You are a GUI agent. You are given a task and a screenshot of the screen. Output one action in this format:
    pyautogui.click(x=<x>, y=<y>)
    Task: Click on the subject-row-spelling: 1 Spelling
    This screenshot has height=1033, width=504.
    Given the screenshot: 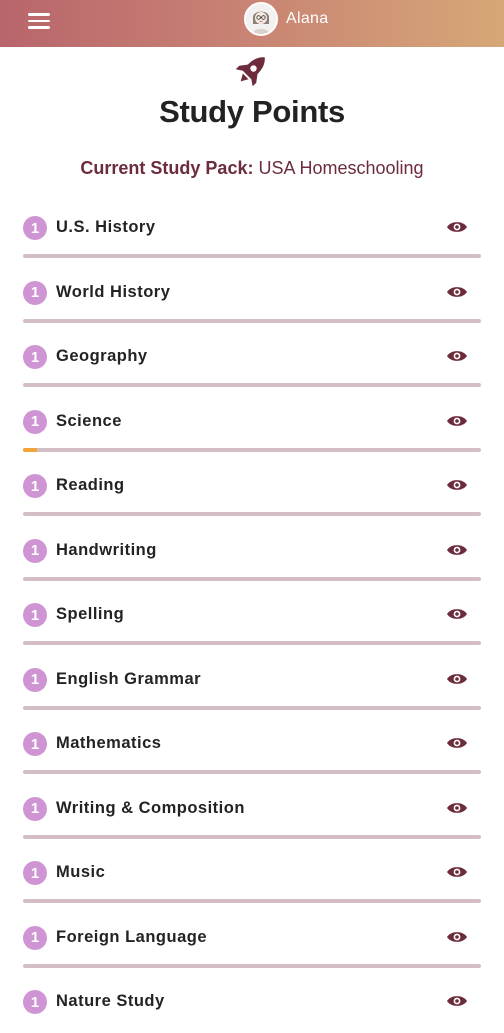 What is the action you would take?
    pyautogui.click(x=252, y=613)
    